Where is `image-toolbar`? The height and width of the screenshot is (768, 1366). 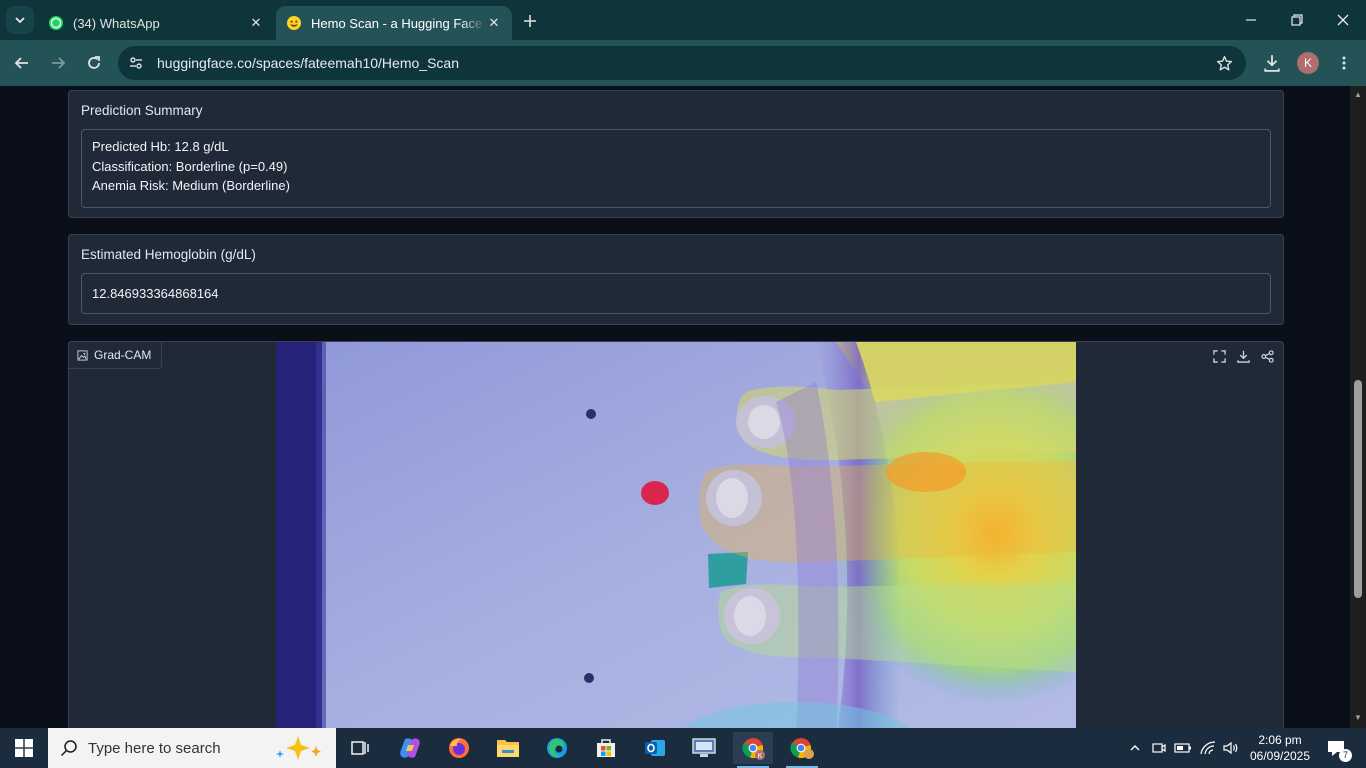
image-toolbar is located at coordinates (1243, 356).